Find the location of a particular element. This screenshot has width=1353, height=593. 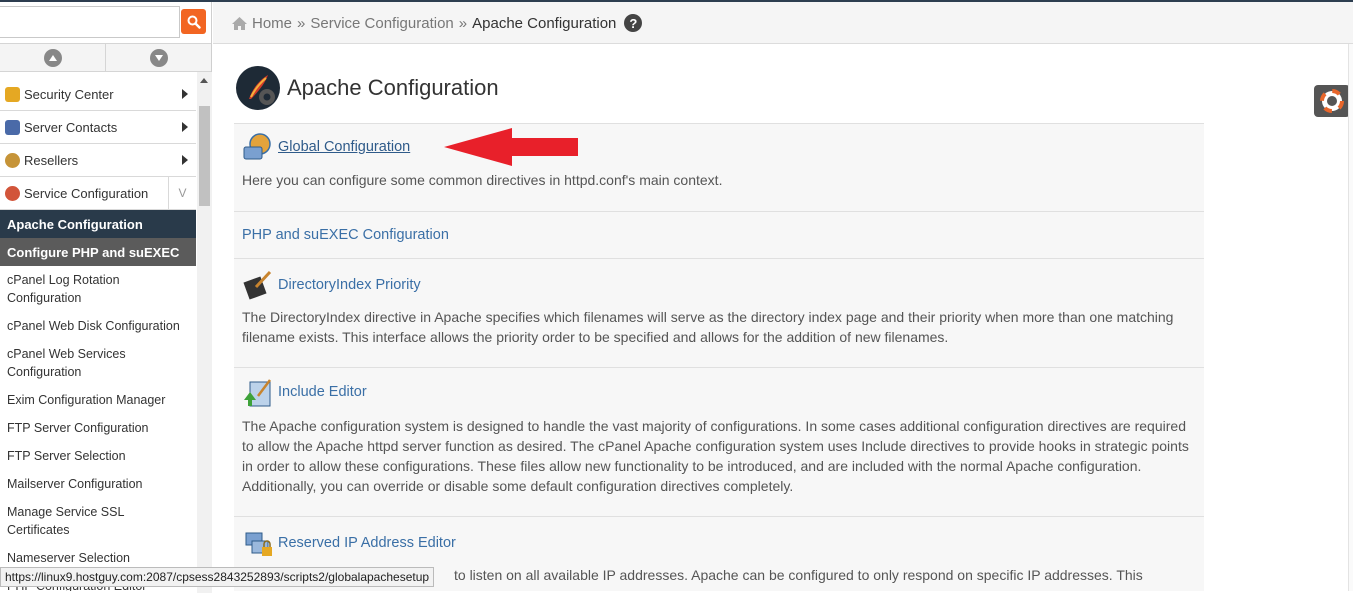

sidebar-subitem: cPanel Web Disk Configuration is located at coordinates (98, 326).